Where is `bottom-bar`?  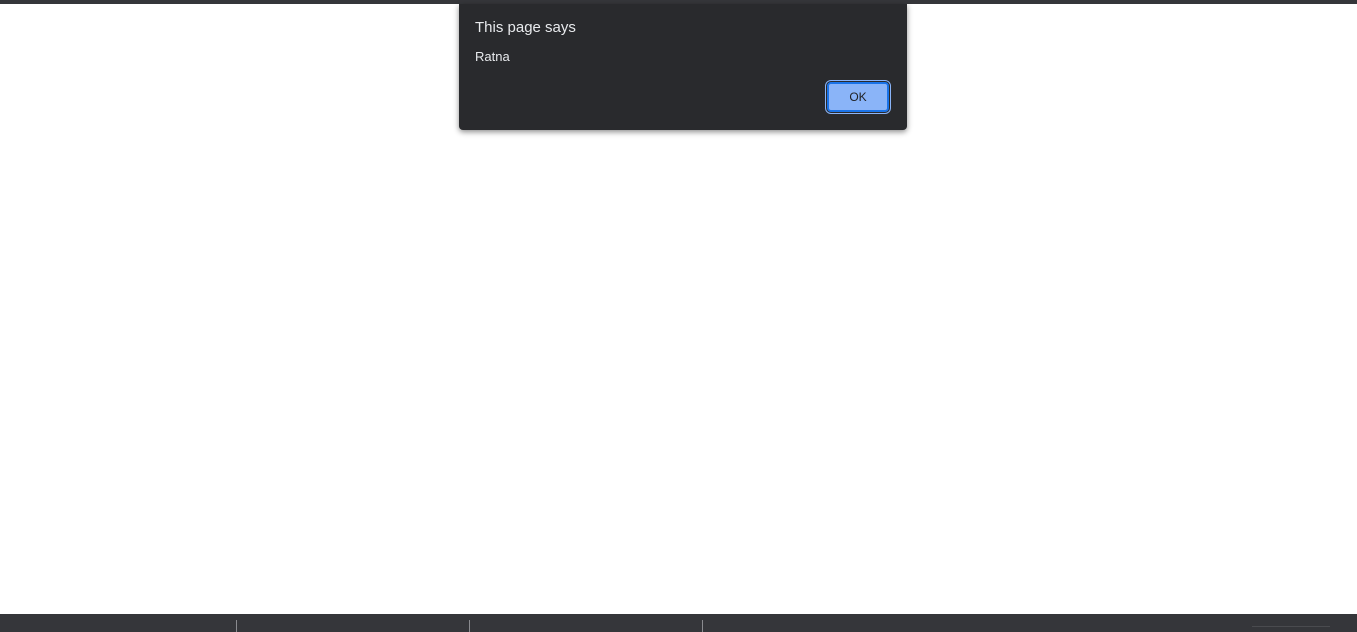
bottom-bar is located at coordinates (678, 623).